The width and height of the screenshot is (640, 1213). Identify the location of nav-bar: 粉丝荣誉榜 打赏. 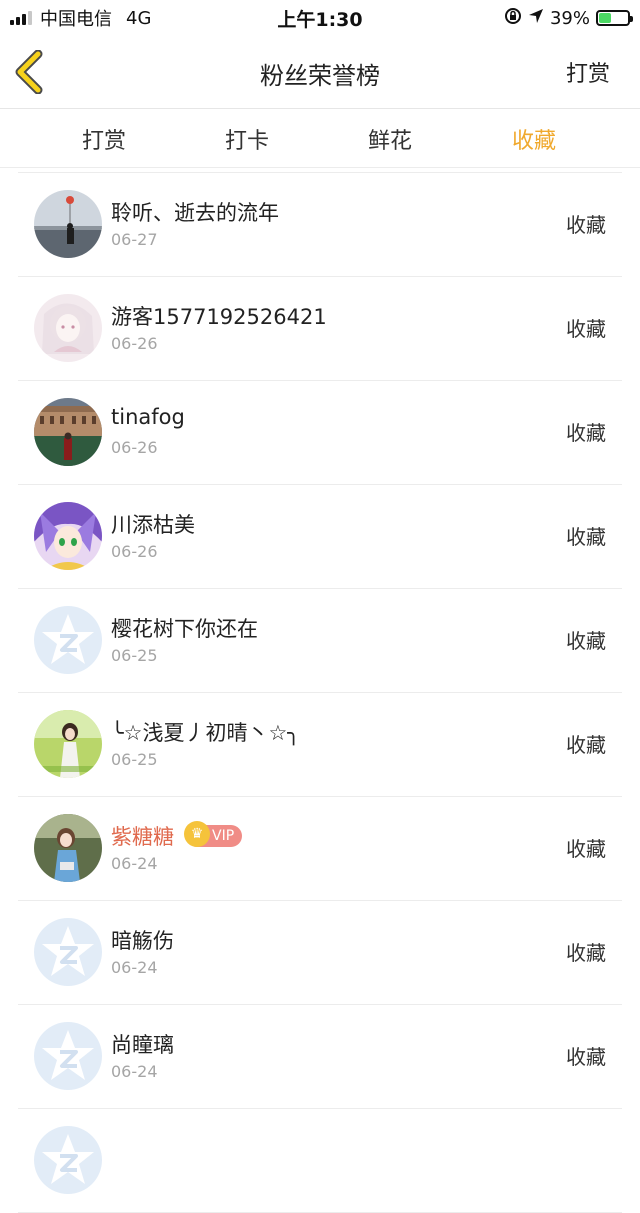
(320, 72).